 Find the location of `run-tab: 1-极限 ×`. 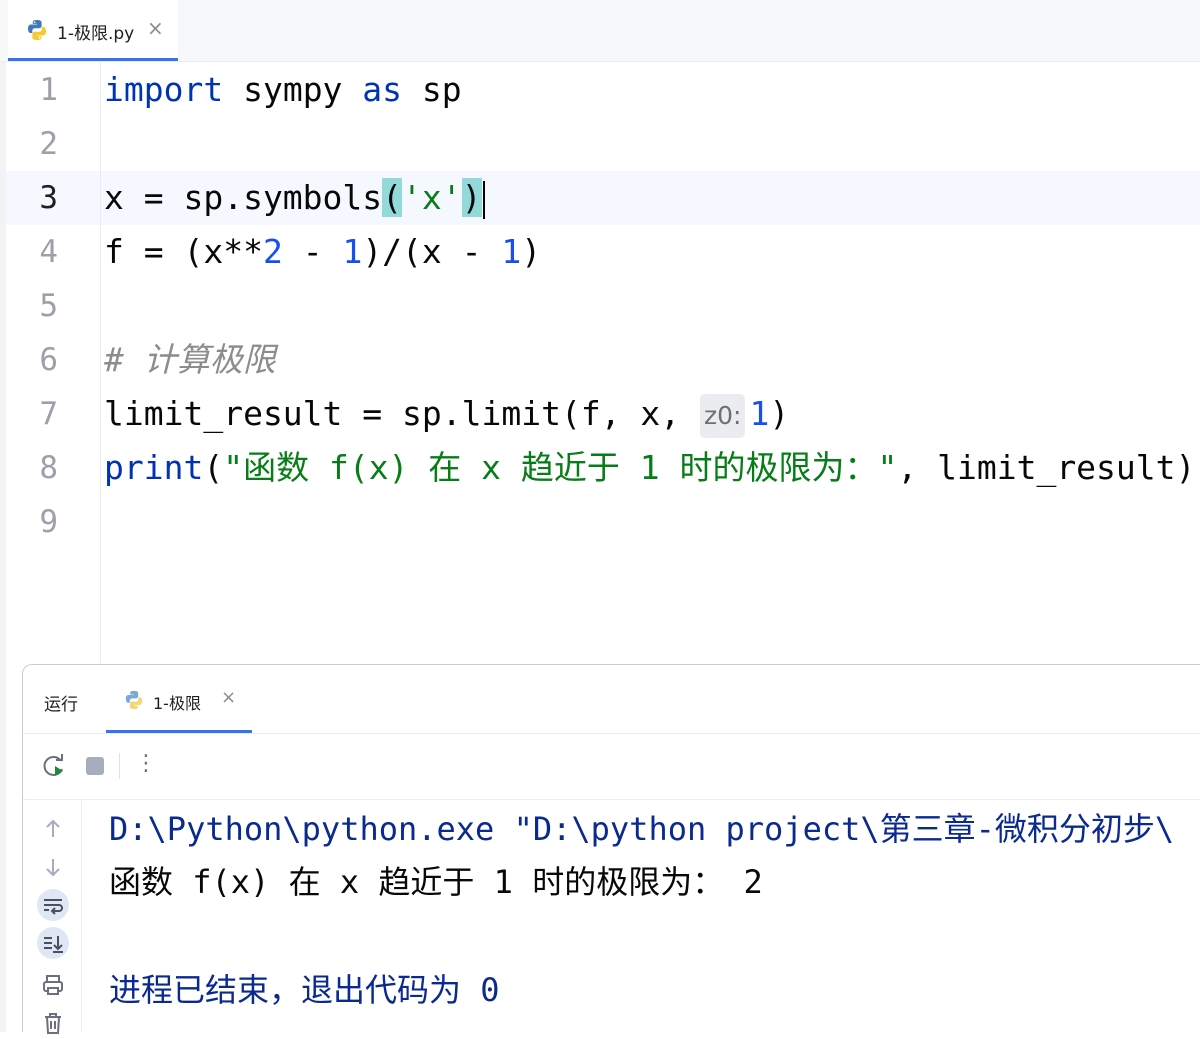

run-tab: 1-极限 × is located at coordinates (179, 699).